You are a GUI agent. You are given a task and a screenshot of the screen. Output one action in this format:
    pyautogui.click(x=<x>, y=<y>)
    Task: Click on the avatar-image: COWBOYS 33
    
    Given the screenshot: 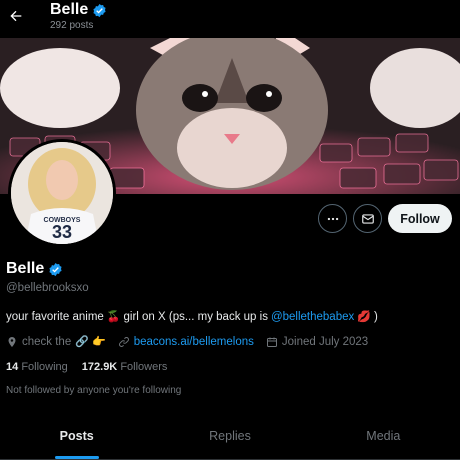 What is the action you would take?
    pyautogui.click(x=62, y=193)
    